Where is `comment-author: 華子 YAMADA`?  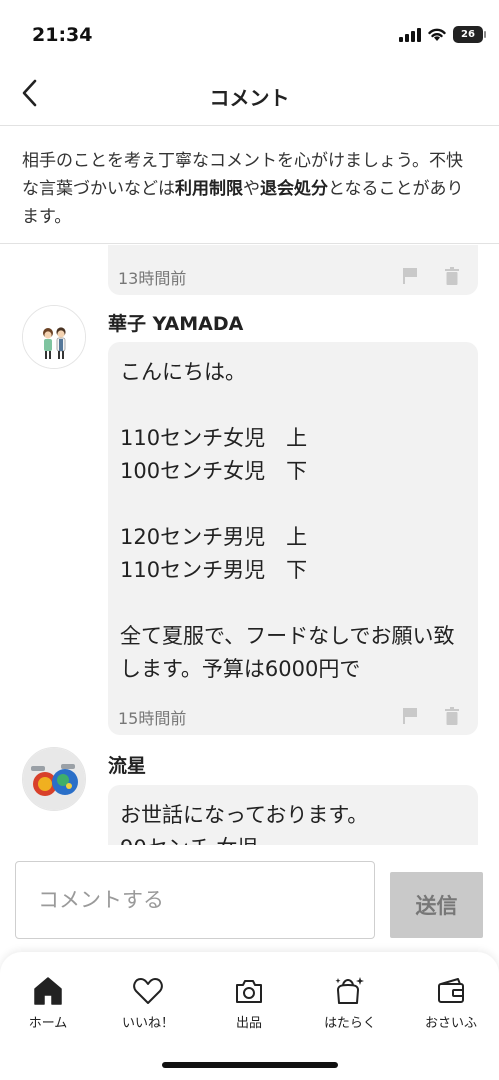
comment-author: 華子 YAMADA is located at coordinates (176, 324).